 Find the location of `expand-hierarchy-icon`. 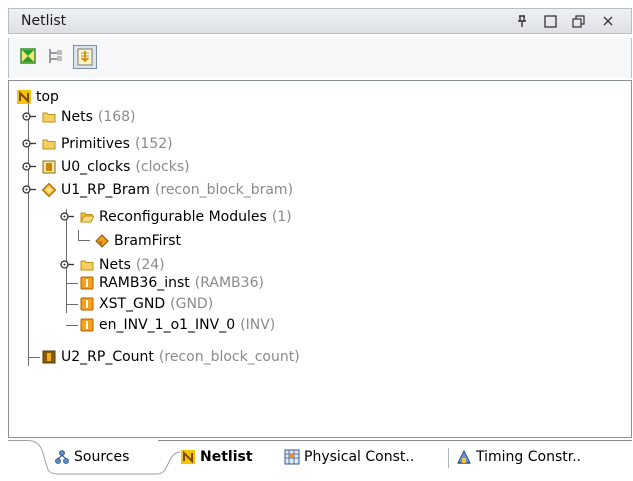

expand-hierarchy-icon is located at coordinates (55, 56).